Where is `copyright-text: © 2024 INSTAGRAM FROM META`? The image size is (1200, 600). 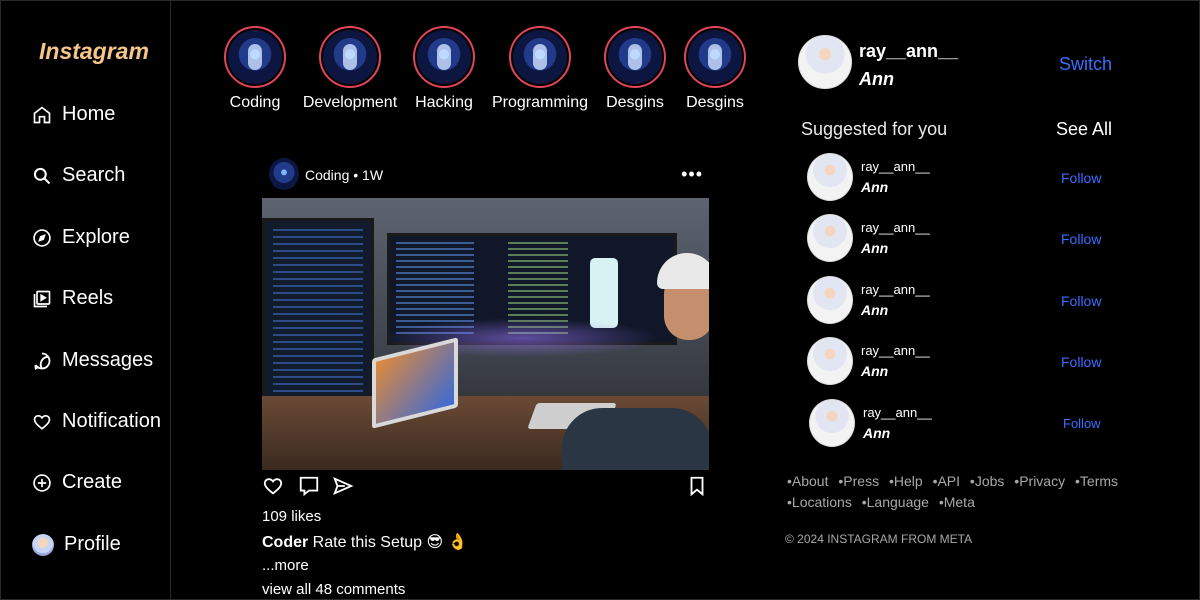 copyright-text: © 2024 INSTAGRAM FROM META is located at coordinates (879, 539).